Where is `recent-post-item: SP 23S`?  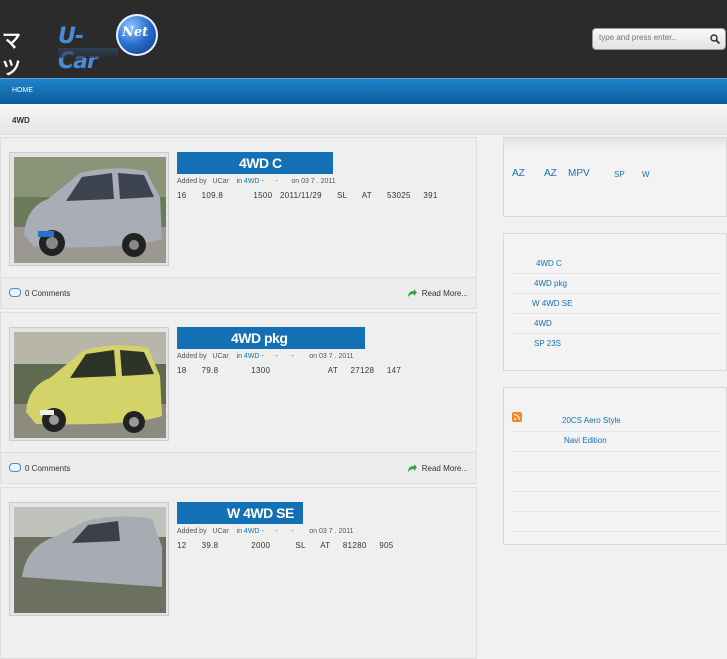
recent-post-item: SP 23S is located at coordinates (616, 344).